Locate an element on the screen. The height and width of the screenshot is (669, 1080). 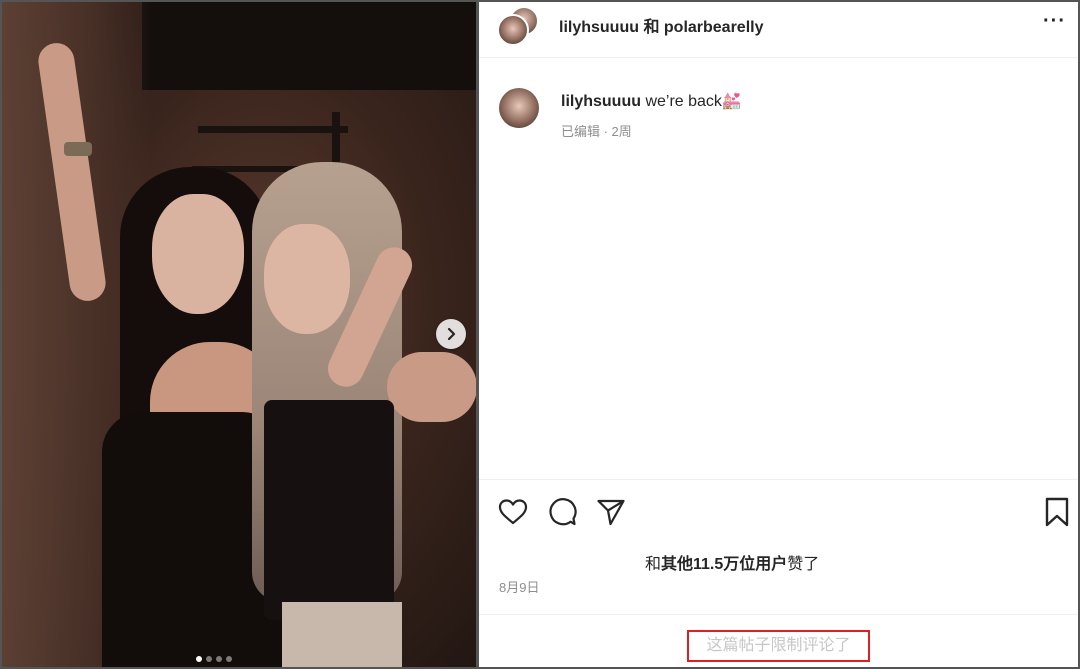
comments-limited-notice: 这篇帖子限制评论了 is located at coordinates (778, 646).